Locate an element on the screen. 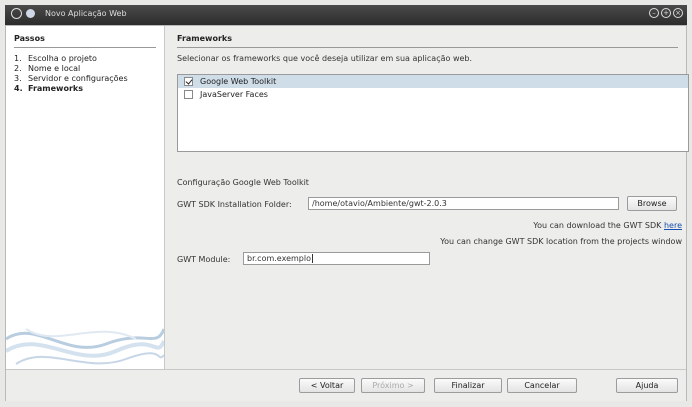  download-info: You can download the GWT SDK here is located at coordinates (607, 225).